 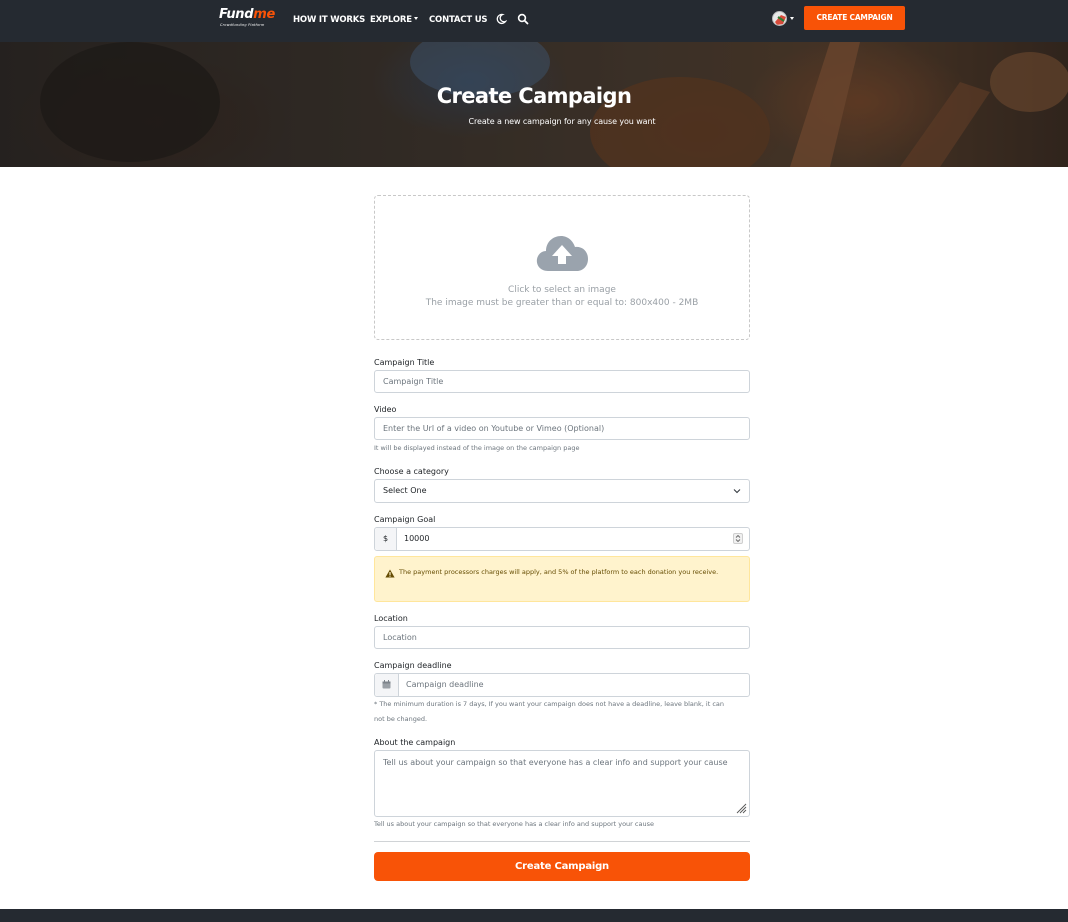 I want to click on cloud-upload-icon, so click(x=562, y=253).